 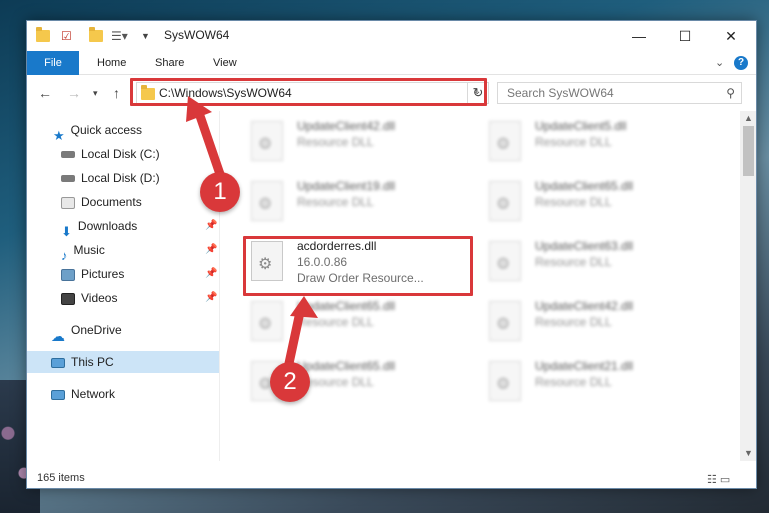 What do you see at coordinates (64, 255) in the screenshot?
I see `music-icon: ♪` at bounding box center [64, 255].